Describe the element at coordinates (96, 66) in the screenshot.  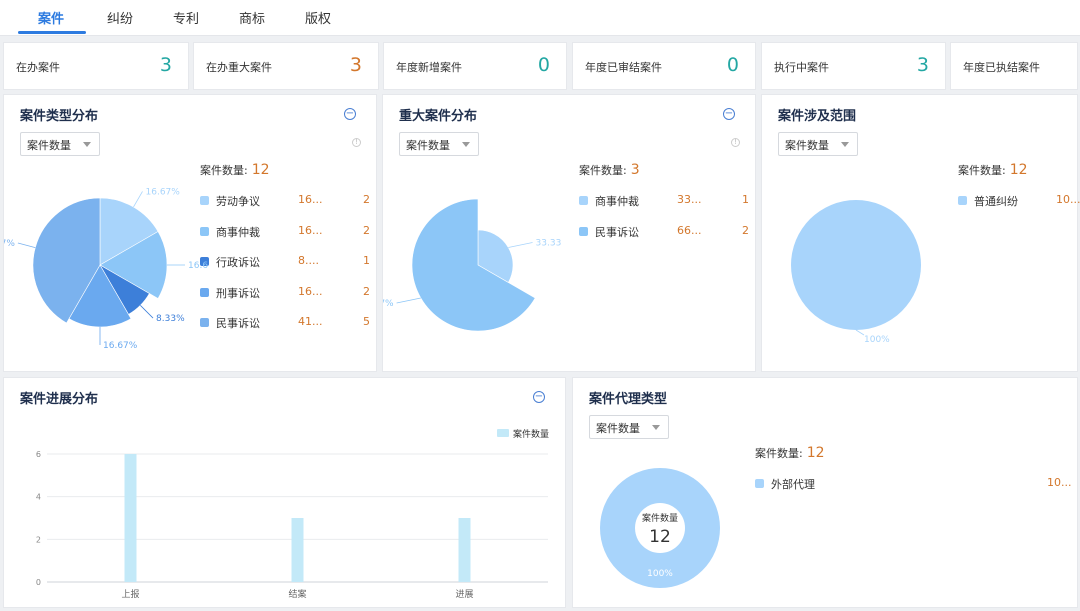
I see `stat-card-active-cases: 在办案件 3` at that location.